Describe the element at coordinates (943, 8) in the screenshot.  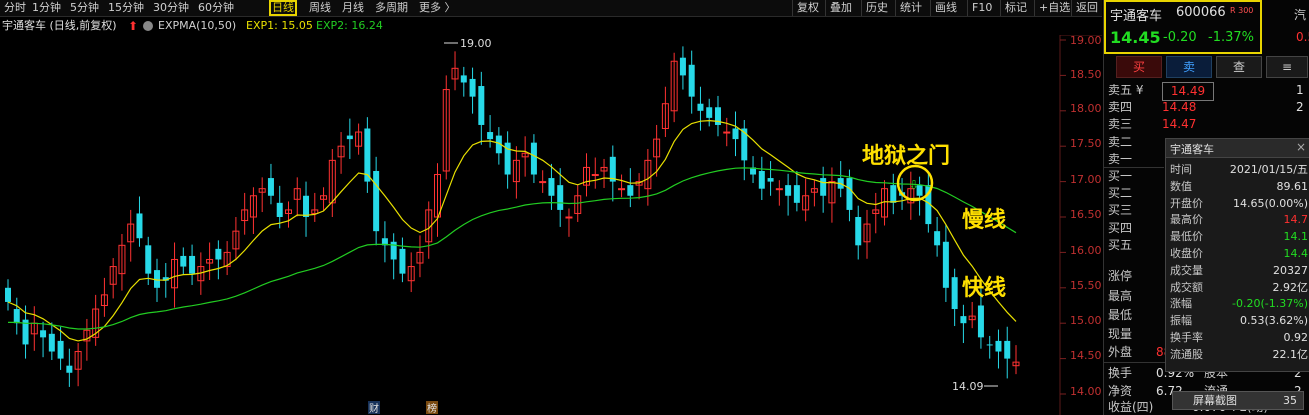
I see `draw-button: 画线` at that location.